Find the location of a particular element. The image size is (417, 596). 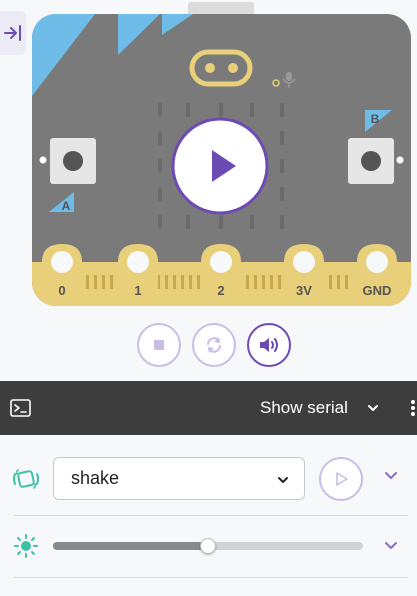

sound-button is located at coordinates (269, 345).